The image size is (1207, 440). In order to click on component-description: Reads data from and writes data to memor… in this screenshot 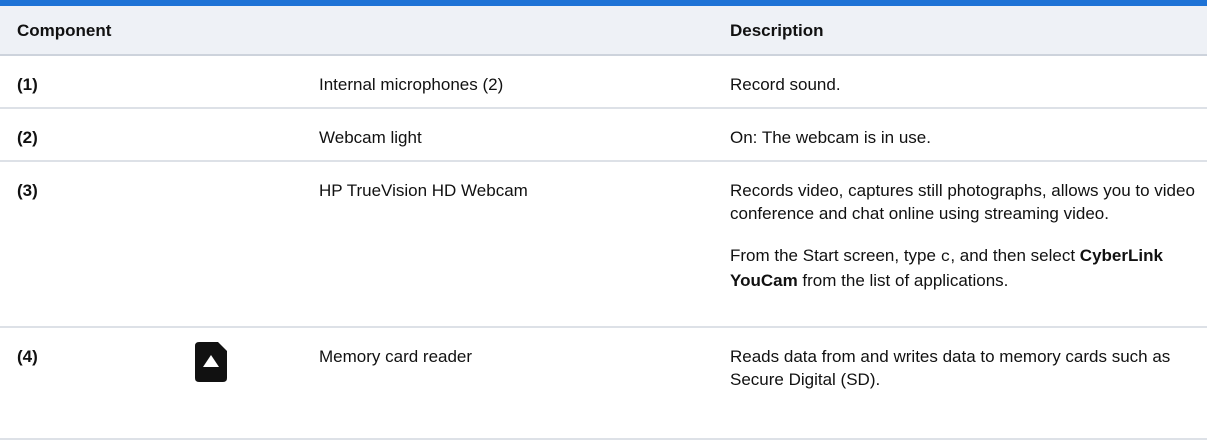, I will do `click(950, 368)`.